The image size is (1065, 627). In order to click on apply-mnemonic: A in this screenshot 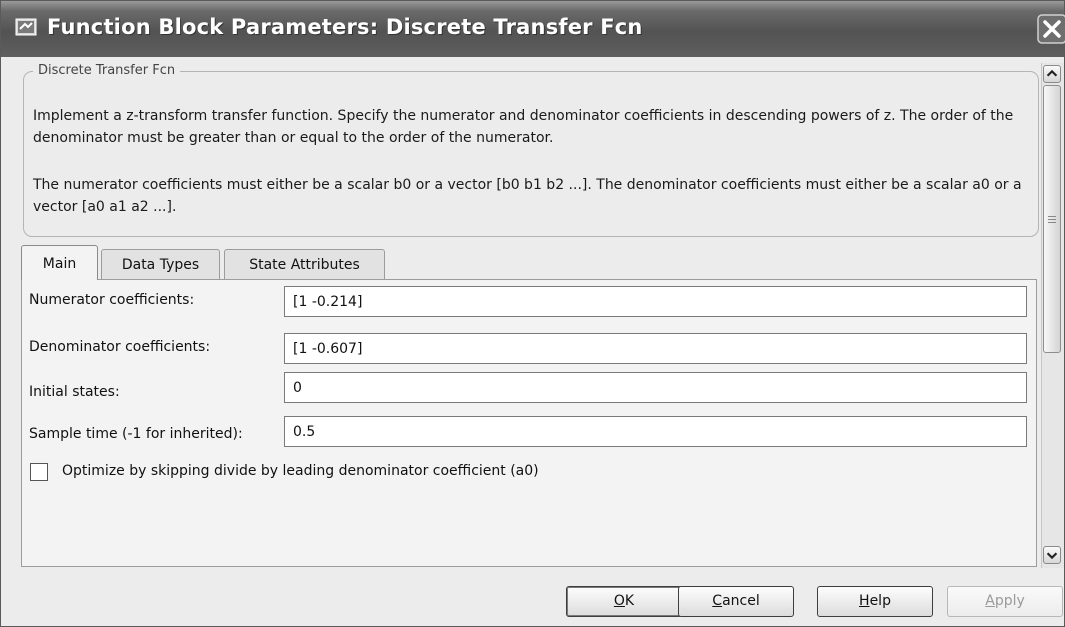, I will do `click(990, 601)`.